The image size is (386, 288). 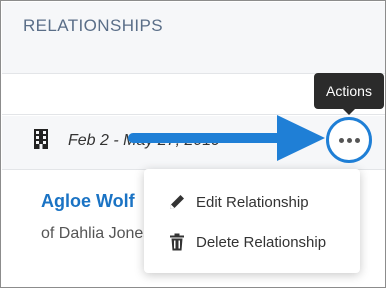 I want to click on more-horizontal-icon, so click(x=349, y=140).